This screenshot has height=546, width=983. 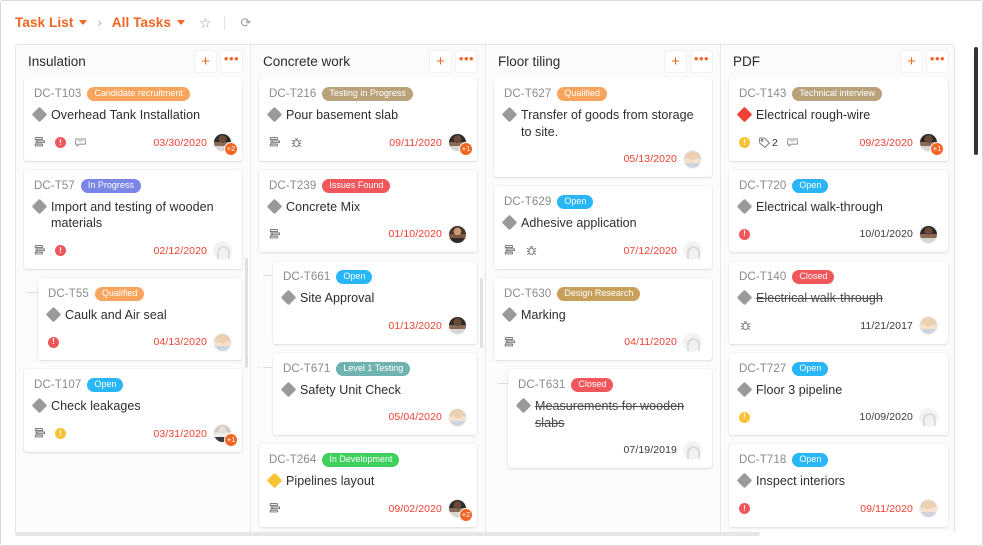 I want to click on card-meta-row: DC-T630 Design Research, so click(x=603, y=293).